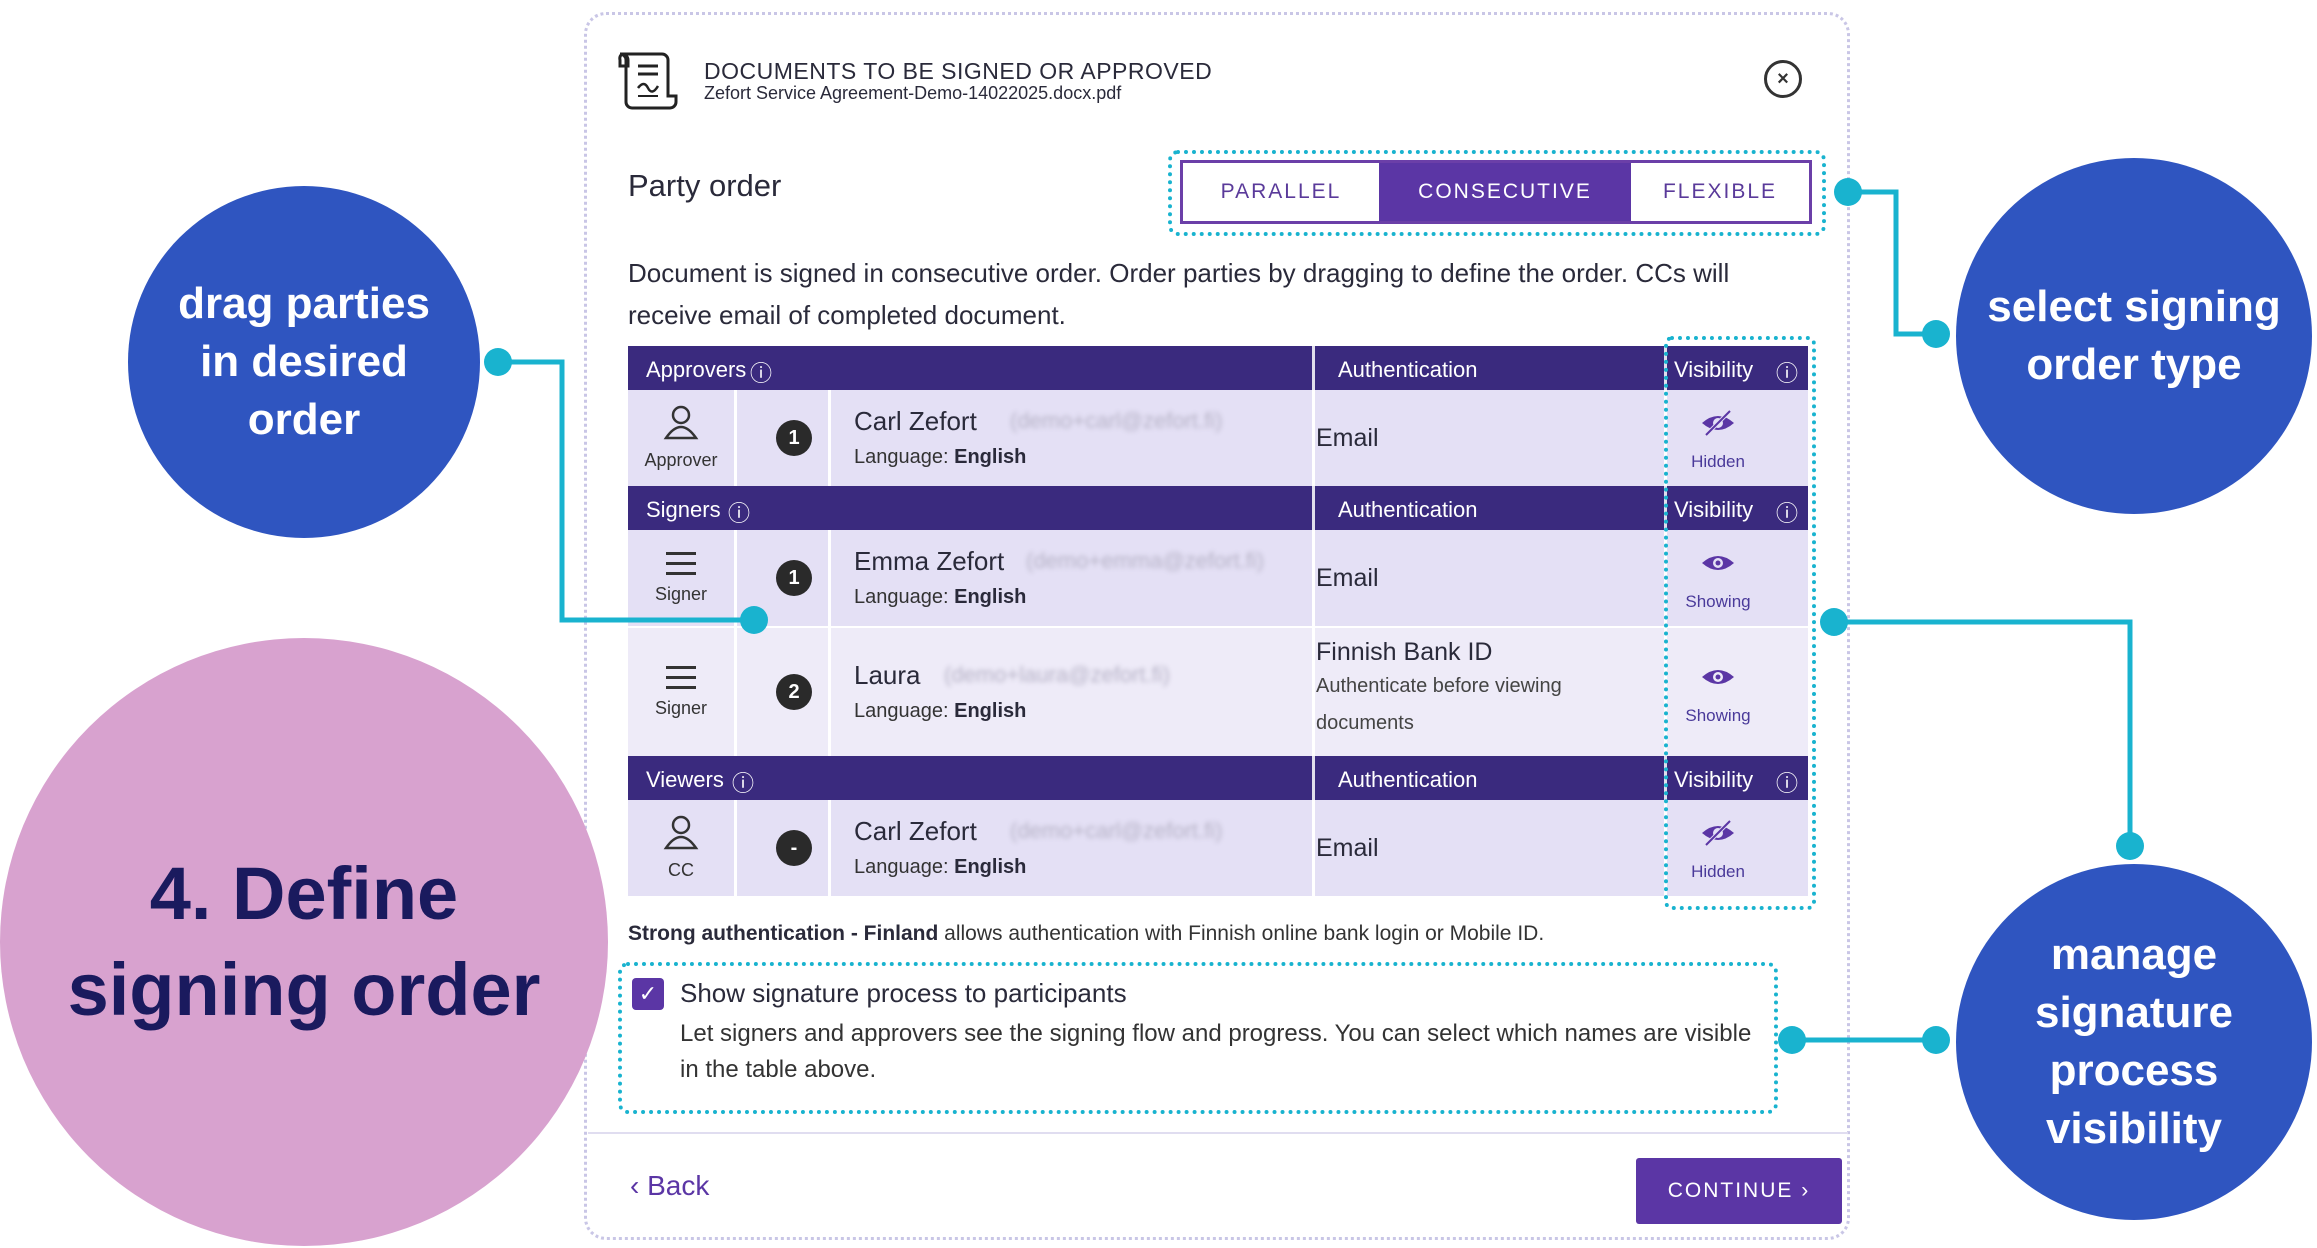  Describe the element at coordinates (304, 362) in the screenshot. I see `annotation-drag: drag parties in desired order` at that location.